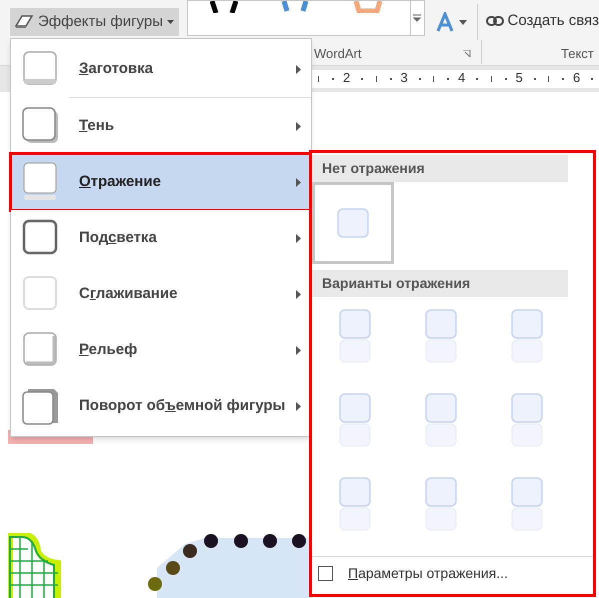 This screenshot has height=598, width=599. I want to click on group-label: WordArt, so click(338, 54).